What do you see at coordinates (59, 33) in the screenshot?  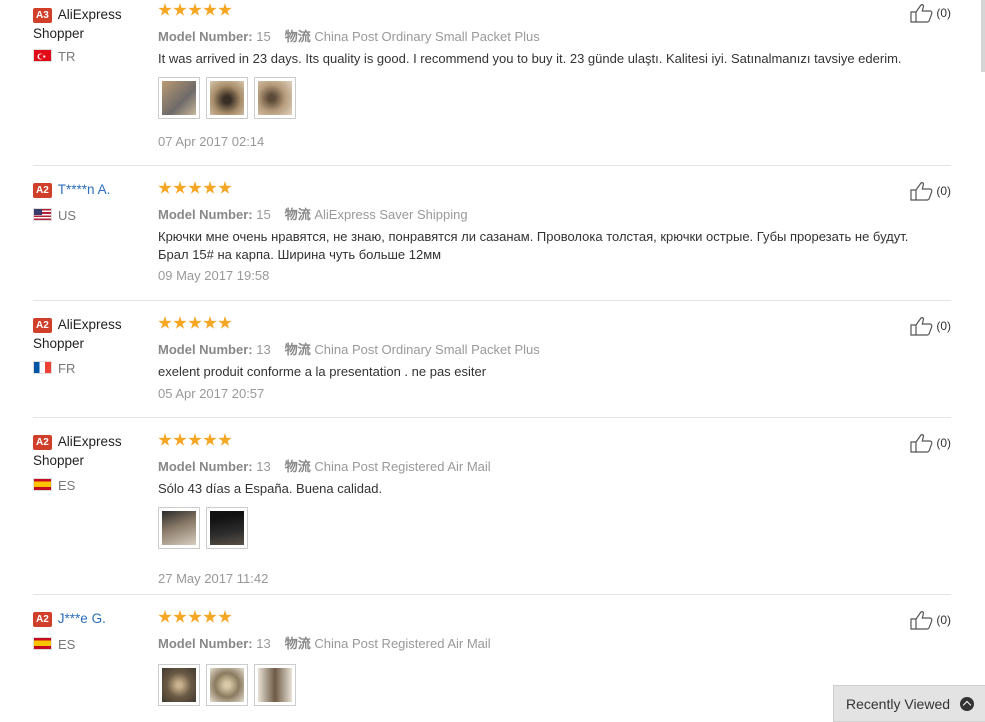 I see `reviewer-name-line2: Shopper` at bounding box center [59, 33].